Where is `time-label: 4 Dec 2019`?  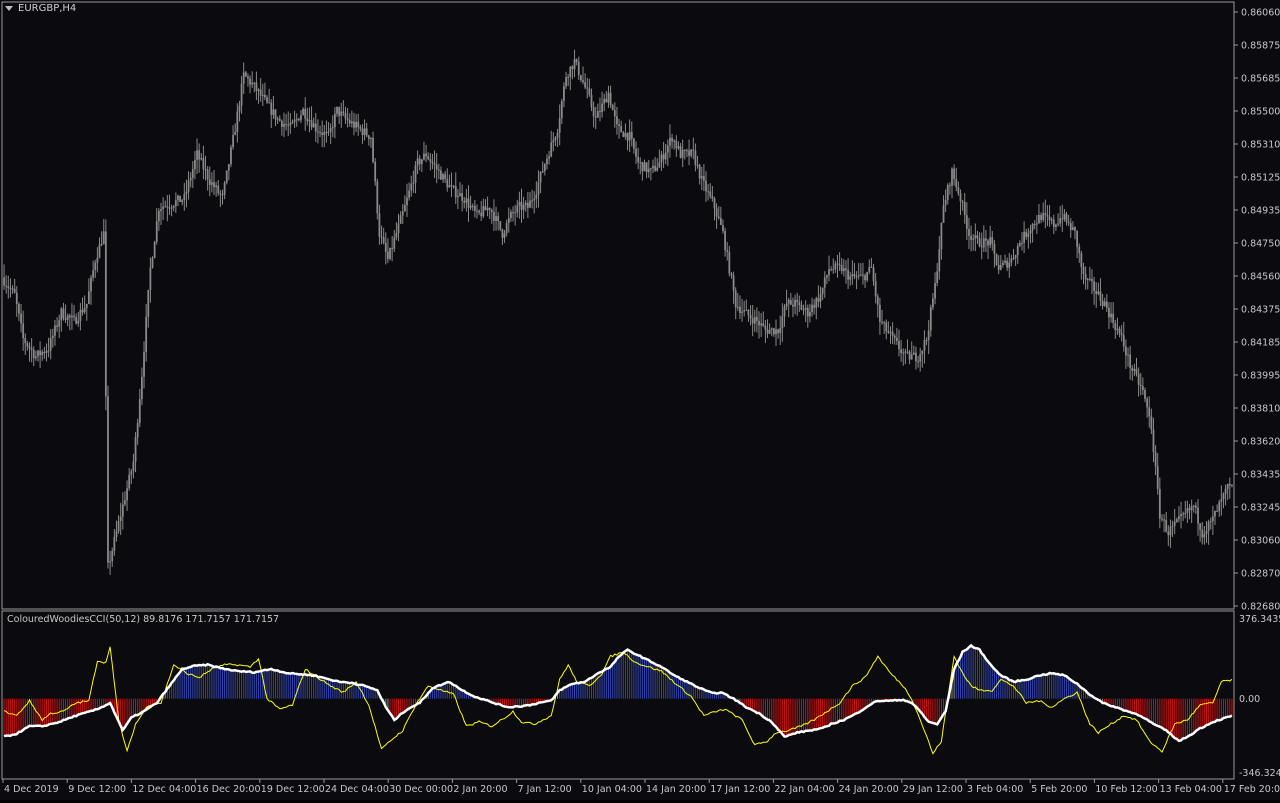
time-label: 4 Dec 2019 is located at coordinates (31, 789).